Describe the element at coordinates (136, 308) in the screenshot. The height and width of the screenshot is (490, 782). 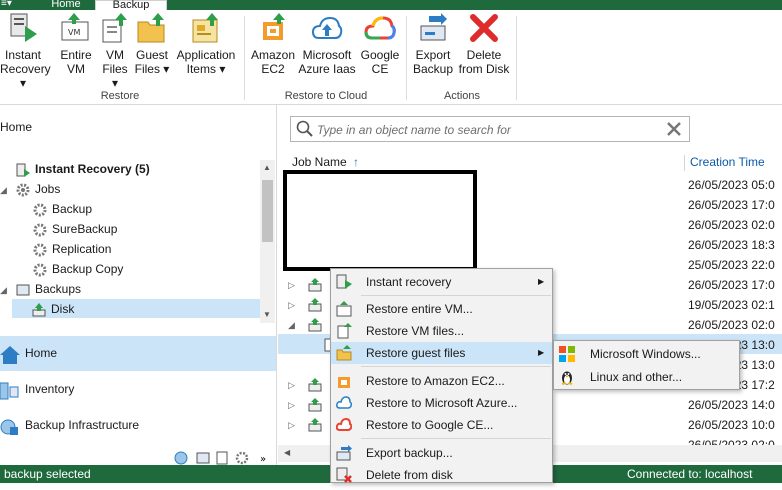
I see `tree-item-disk: Disk` at that location.